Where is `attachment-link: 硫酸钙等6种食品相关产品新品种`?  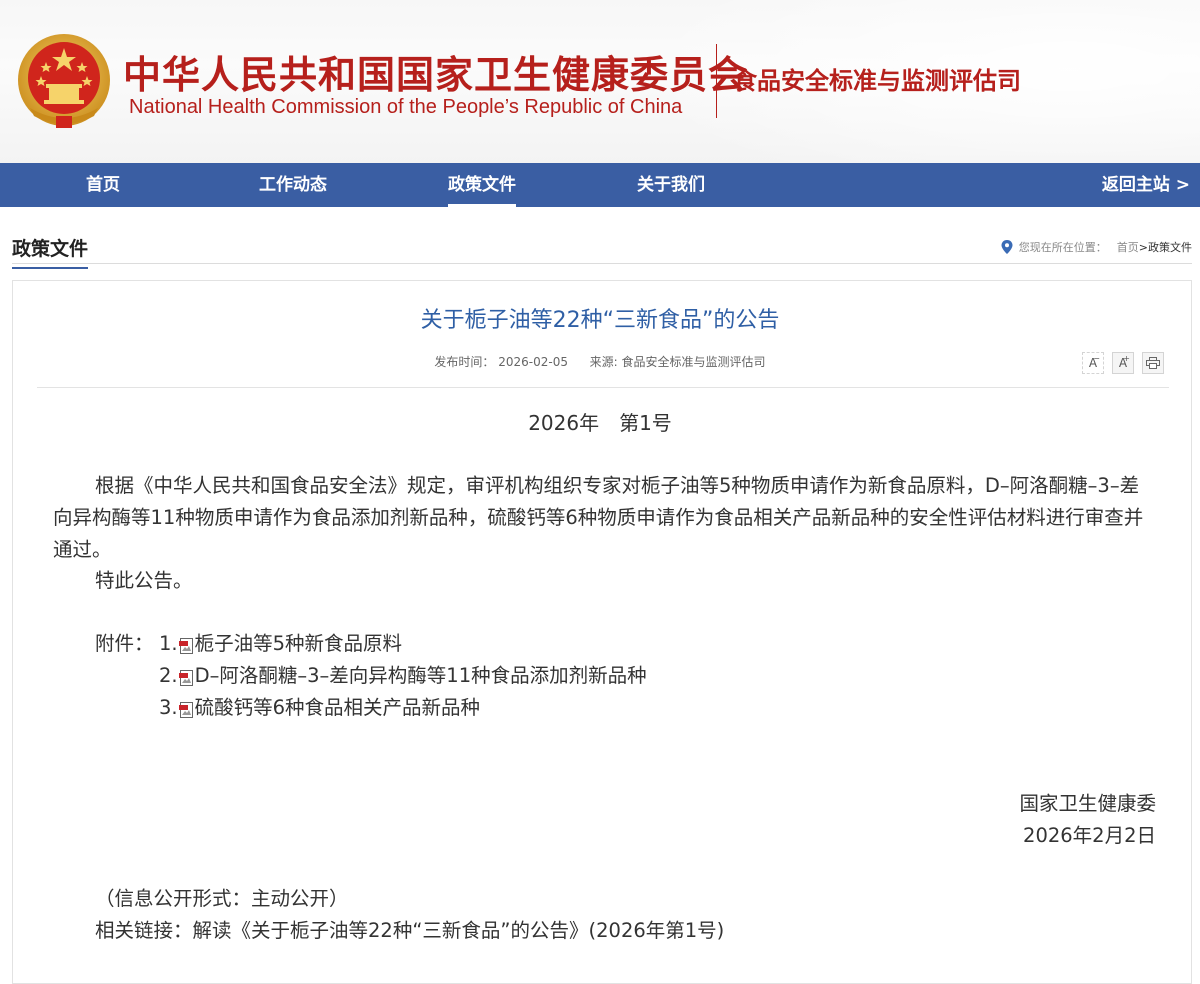 attachment-link: 硫酸钙等6种食品相关产品新品种 is located at coordinates (337, 708).